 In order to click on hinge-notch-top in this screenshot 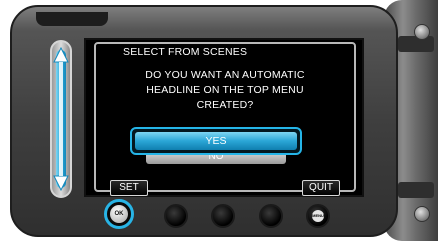, I will do `click(416, 44)`.